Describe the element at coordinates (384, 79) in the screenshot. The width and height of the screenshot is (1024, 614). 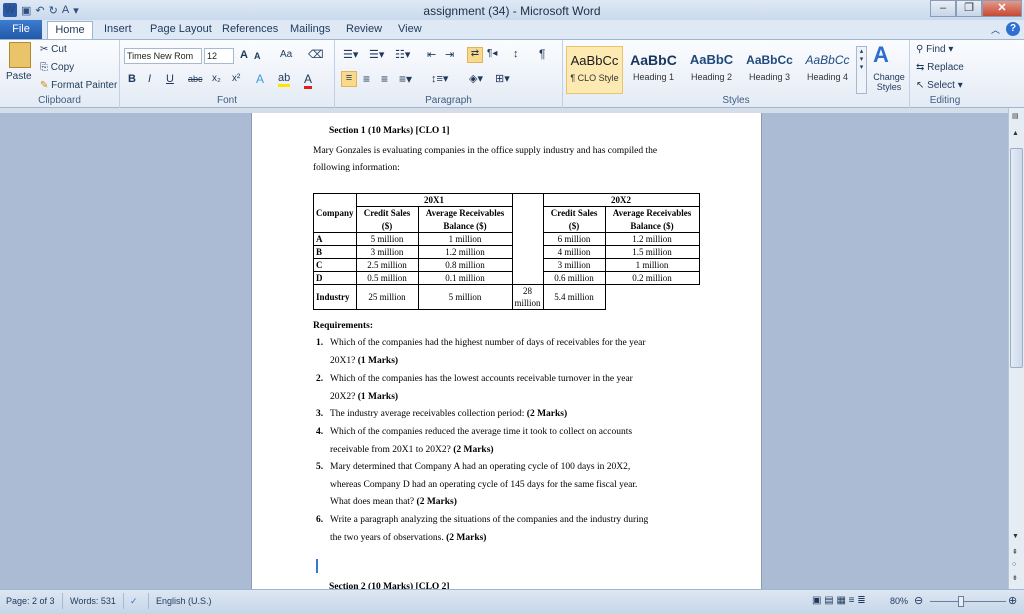
I see `align-right-icon: ≡` at that location.